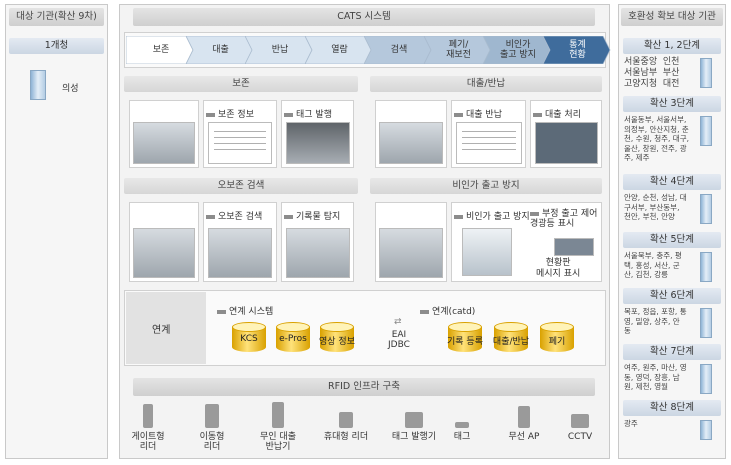  What do you see at coordinates (524, 437) in the screenshot?
I see `rfid-device-label-7: 무선 AP` at bounding box center [524, 437].